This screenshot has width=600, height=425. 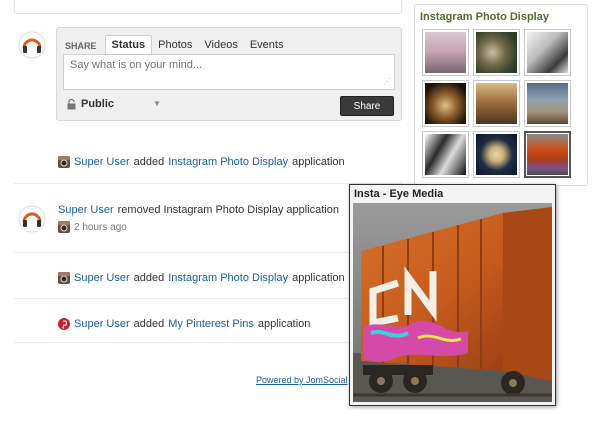 What do you see at coordinates (71, 103) in the screenshot?
I see `lock-icon` at bounding box center [71, 103].